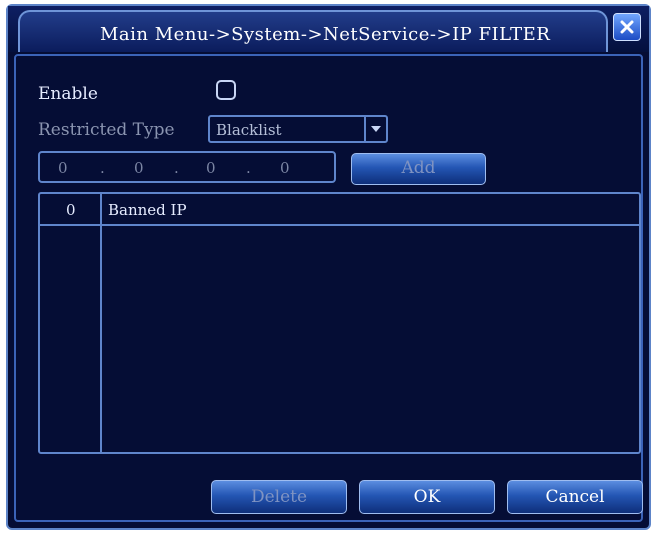 This screenshot has width=657, height=534. I want to click on table-header-divider, so click(339, 225).